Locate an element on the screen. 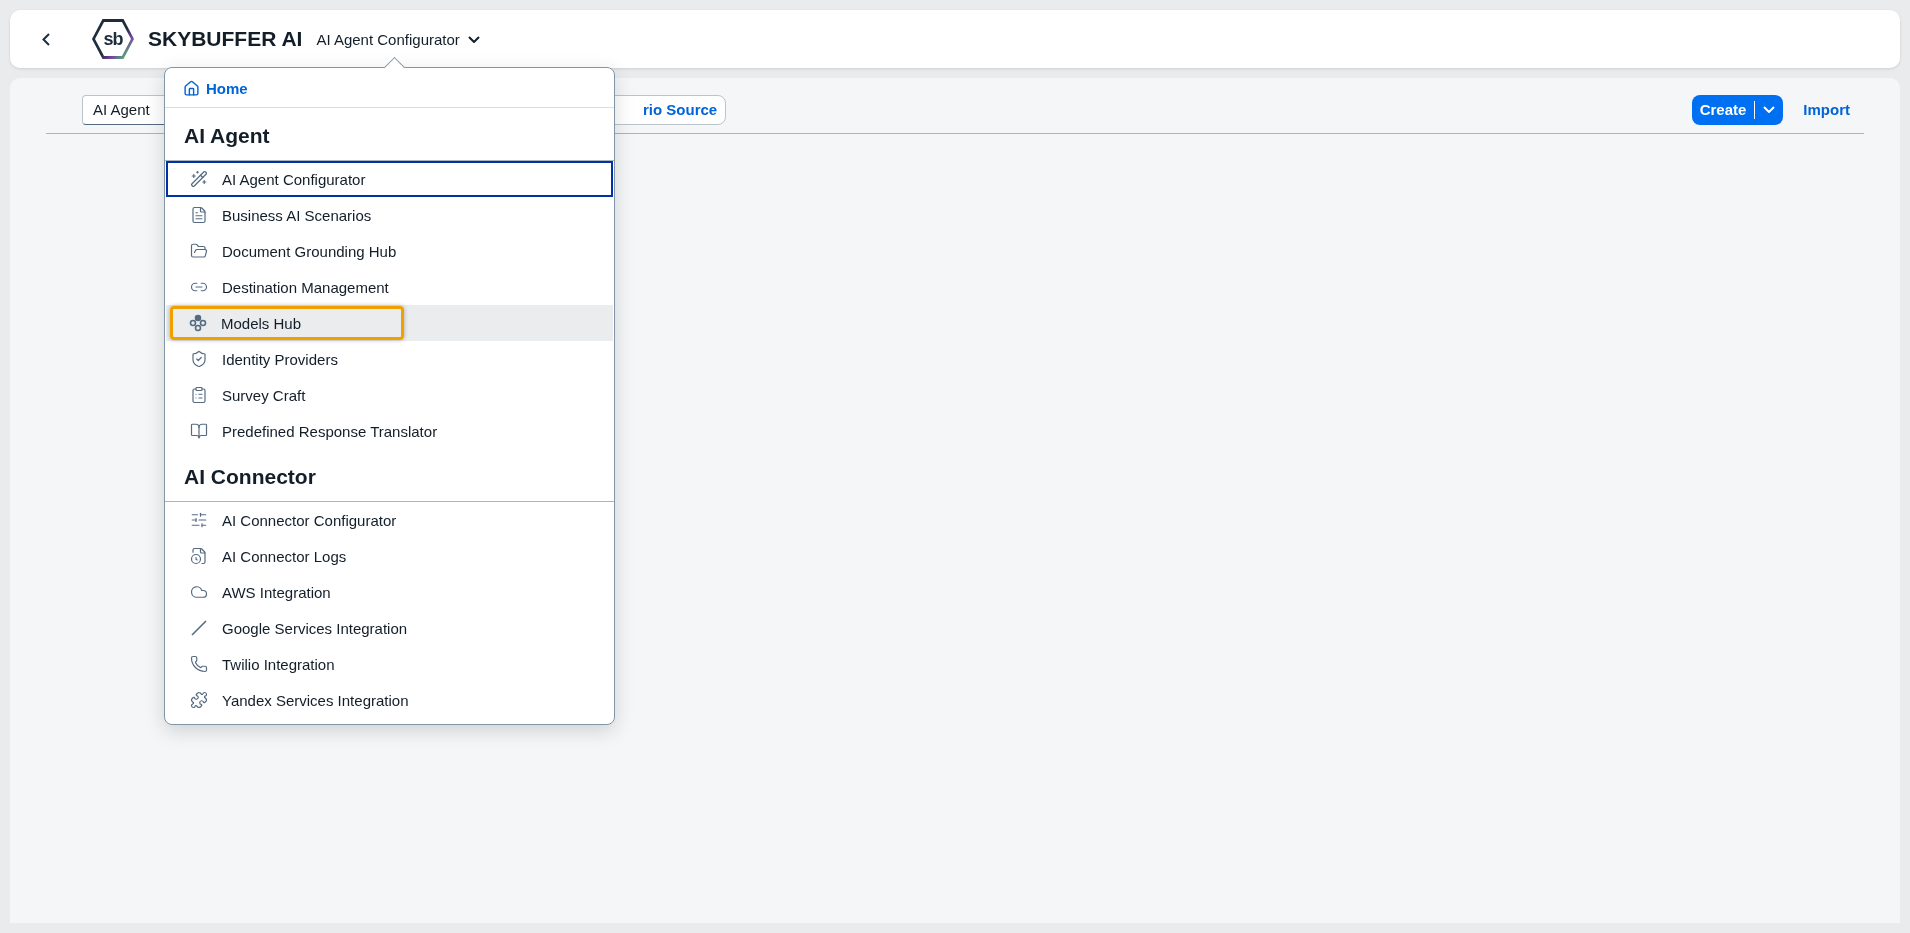  import-link: Import is located at coordinates (1826, 109).